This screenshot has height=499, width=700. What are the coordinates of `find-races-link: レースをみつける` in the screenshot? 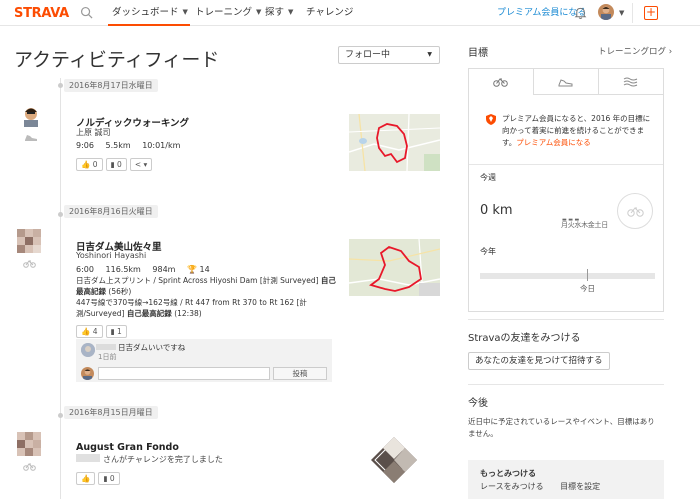 It's located at (512, 486).